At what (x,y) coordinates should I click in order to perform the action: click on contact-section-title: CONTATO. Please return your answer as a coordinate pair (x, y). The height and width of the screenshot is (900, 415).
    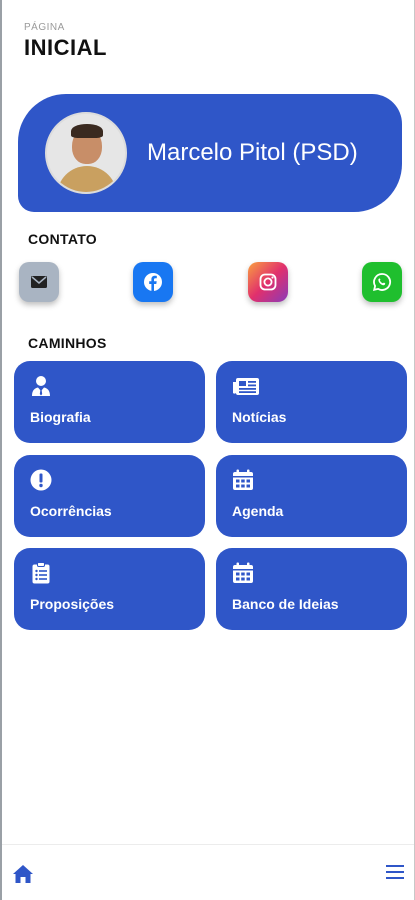
    Looking at the image, I should click on (62, 239).